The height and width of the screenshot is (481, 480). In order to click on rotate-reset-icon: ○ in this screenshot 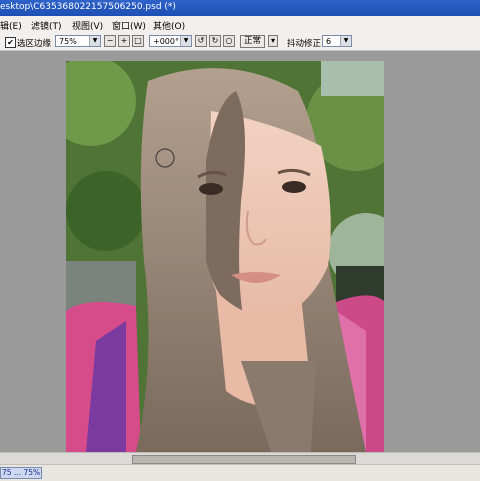, I will do `click(229, 41)`.